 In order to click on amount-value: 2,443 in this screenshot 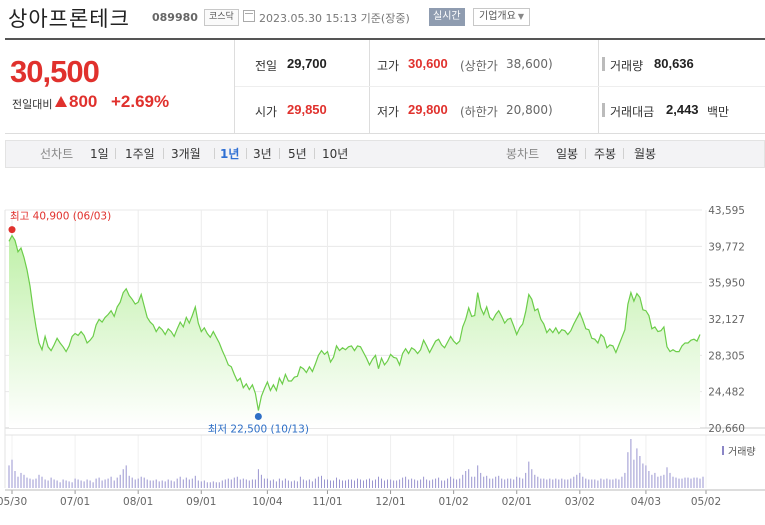, I will do `click(682, 109)`.